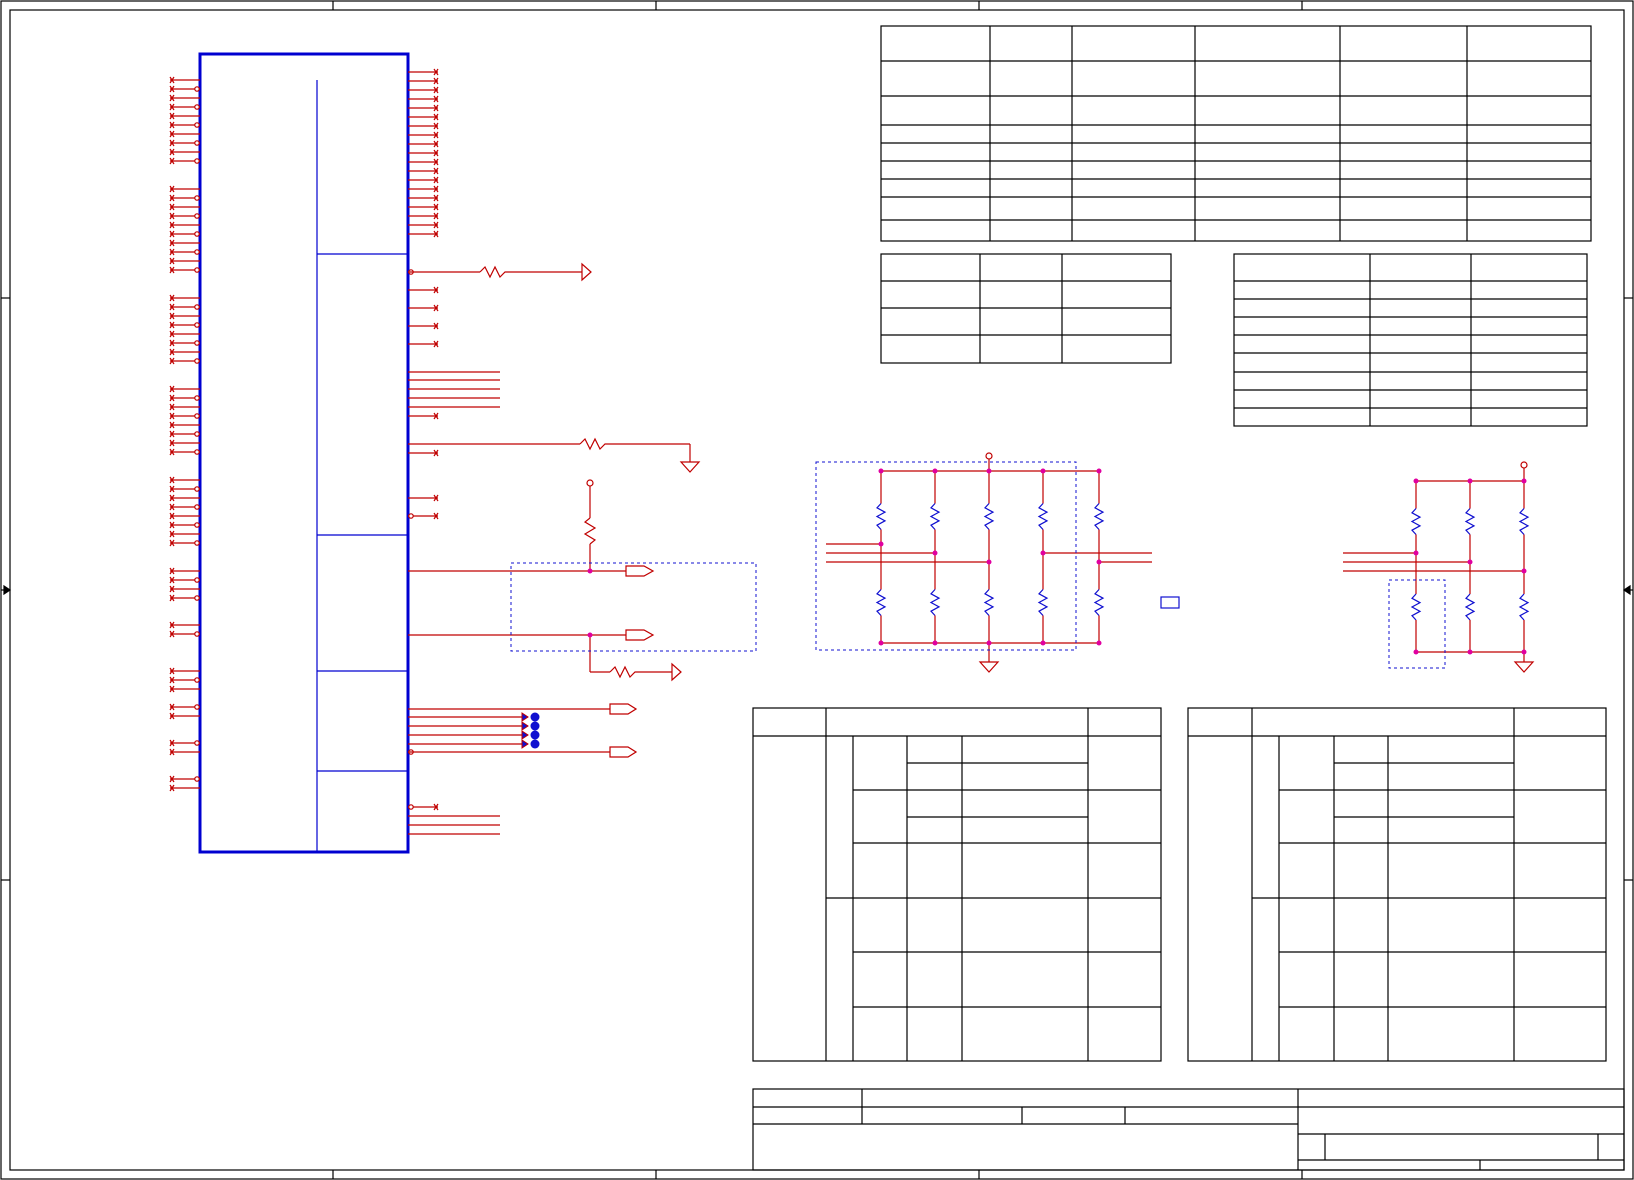 This screenshot has height=1180, width=1634. I want to click on resistor-r1, so click(504, 272).